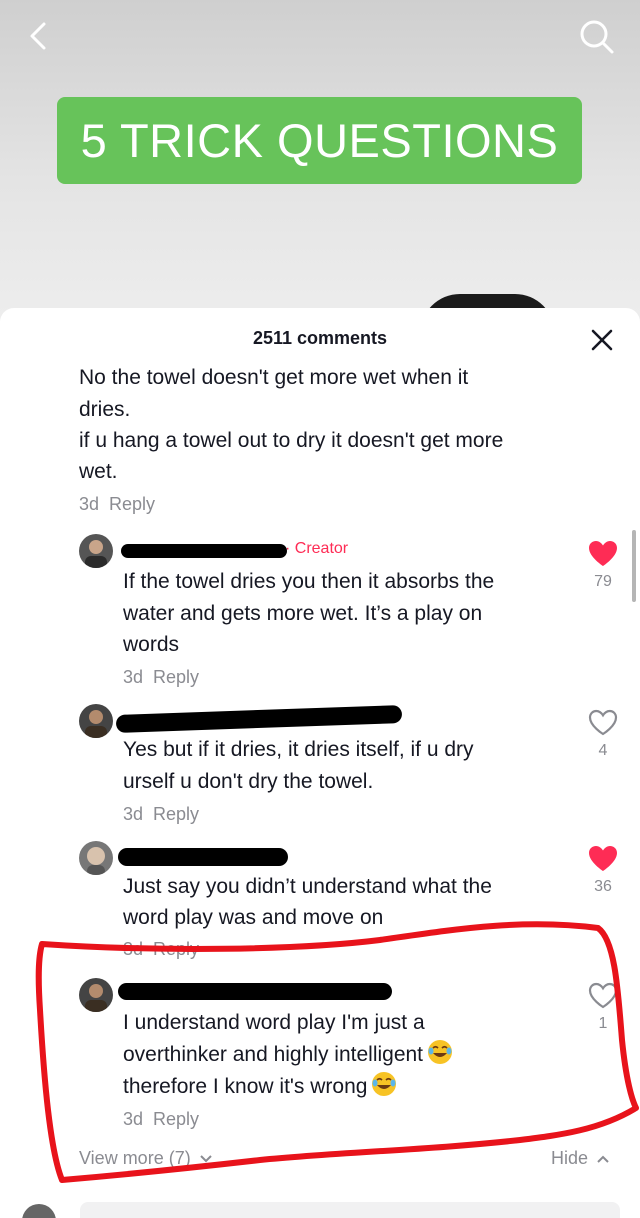 This screenshot has width=640, height=1218. I want to click on chevron-down-icon, so click(206, 1159).